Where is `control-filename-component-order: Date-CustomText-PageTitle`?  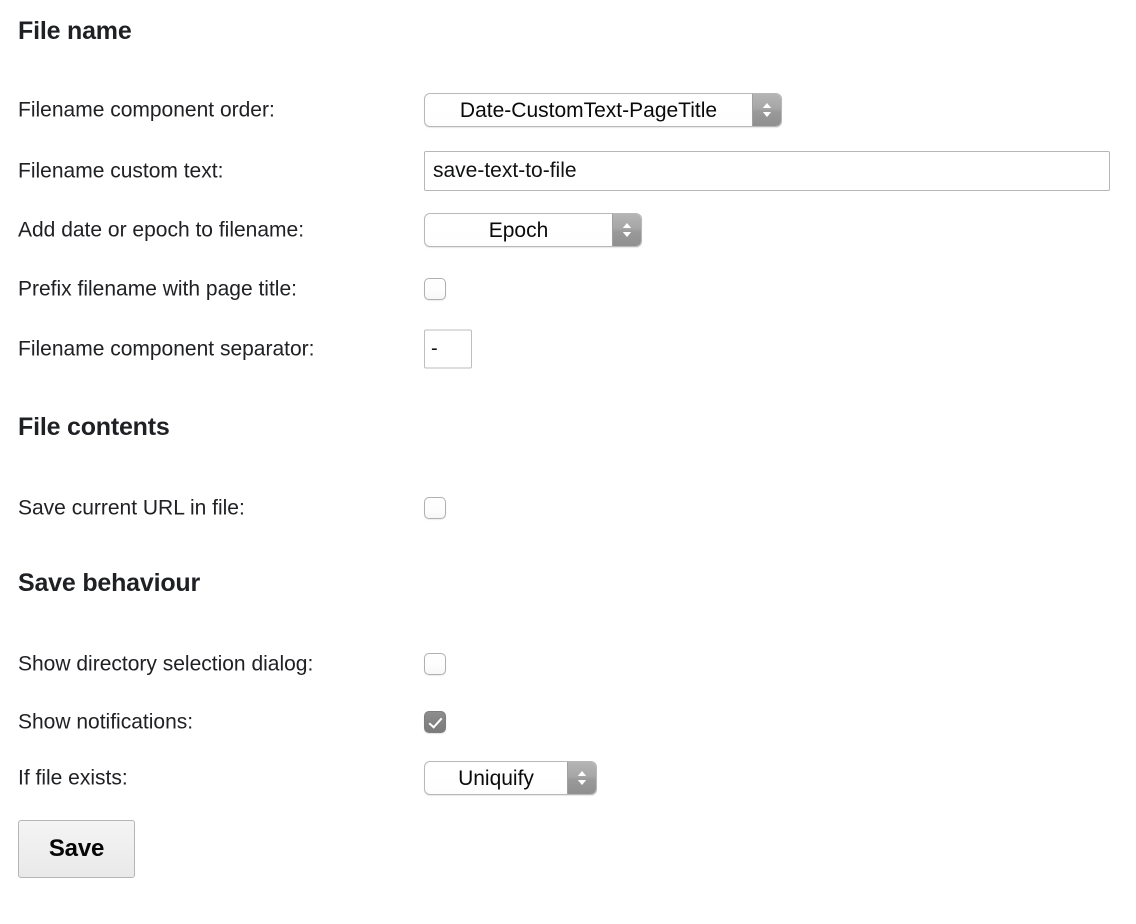
control-filename-component-order: Date-CustomText-PageTitle is located at coordinates (603, 110).